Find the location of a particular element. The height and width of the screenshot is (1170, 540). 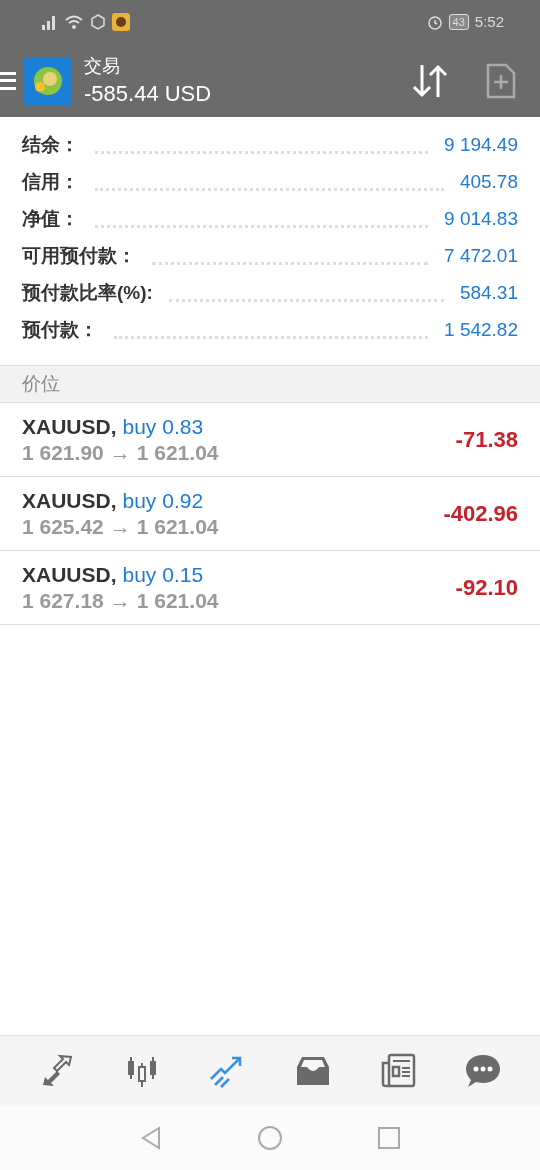

order-text: buy 0.15 is located at coordinates (163, 574).